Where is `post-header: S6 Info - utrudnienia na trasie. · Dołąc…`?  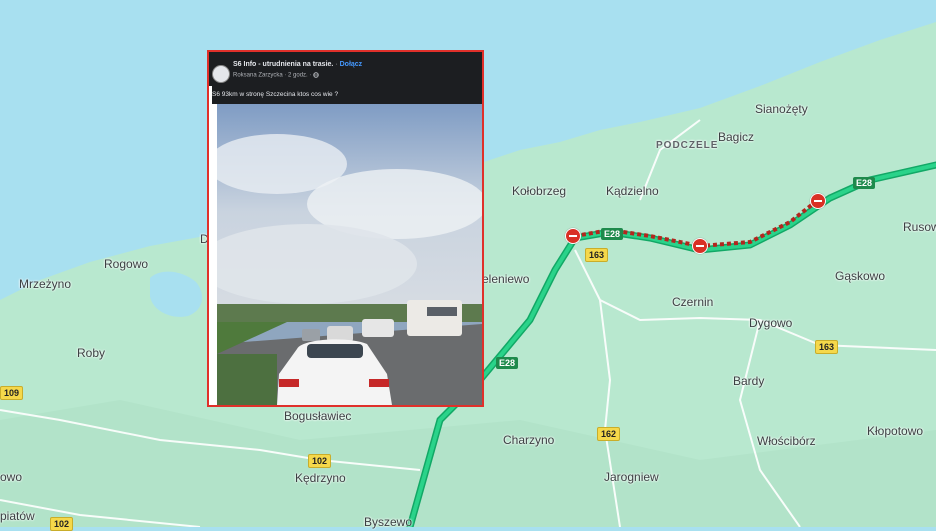
post-header: S6 Info - utrudnienia na trasie. · Dołąc… is located at coordinates (345, 69).